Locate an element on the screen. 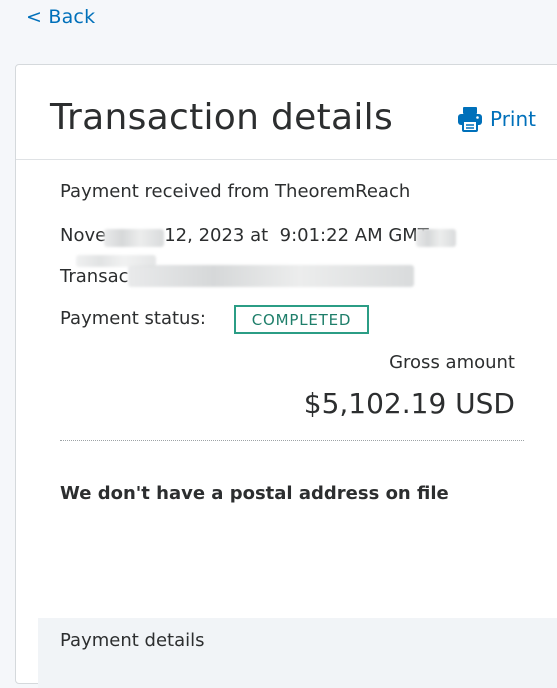  payment-details-title: Payment details is located at coordinates (132, 640).